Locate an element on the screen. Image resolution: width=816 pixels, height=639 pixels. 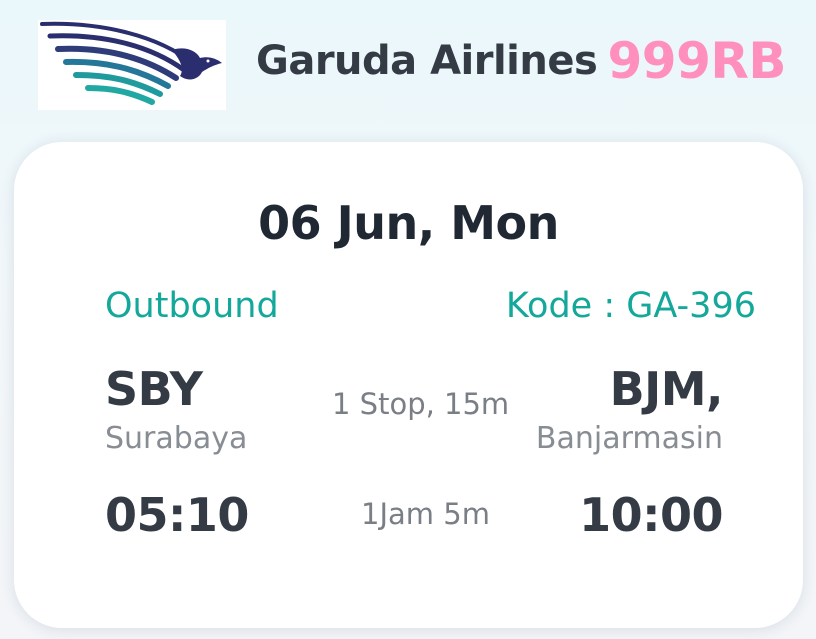
price-label: 999RB is located at coordinates (697, 61).